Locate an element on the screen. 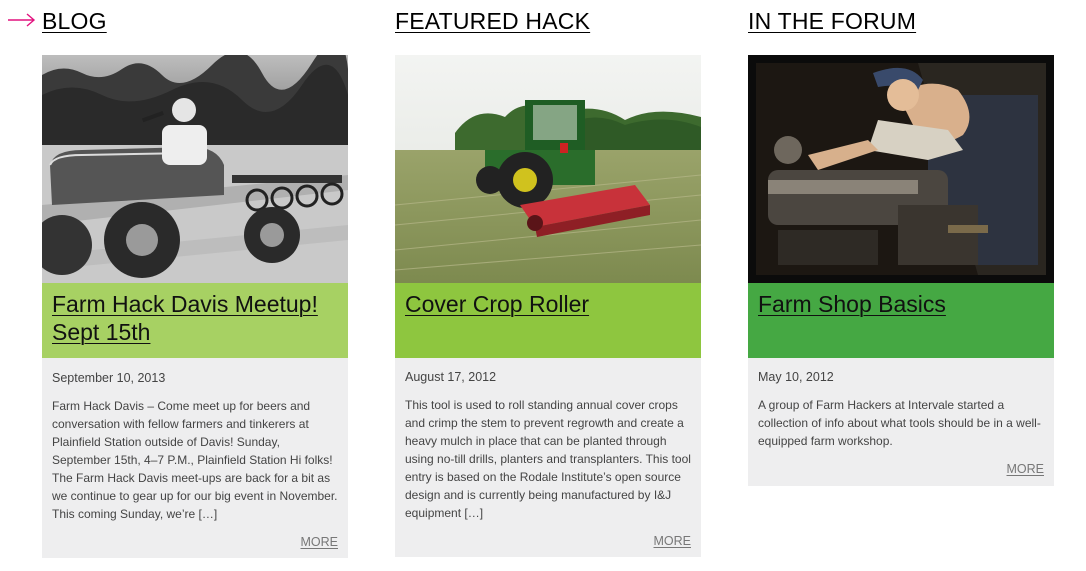 The width and height of the screenshot is (1086, 571). forum-headline-box: Farm Shop Basics is located at coordinates (901, 320).